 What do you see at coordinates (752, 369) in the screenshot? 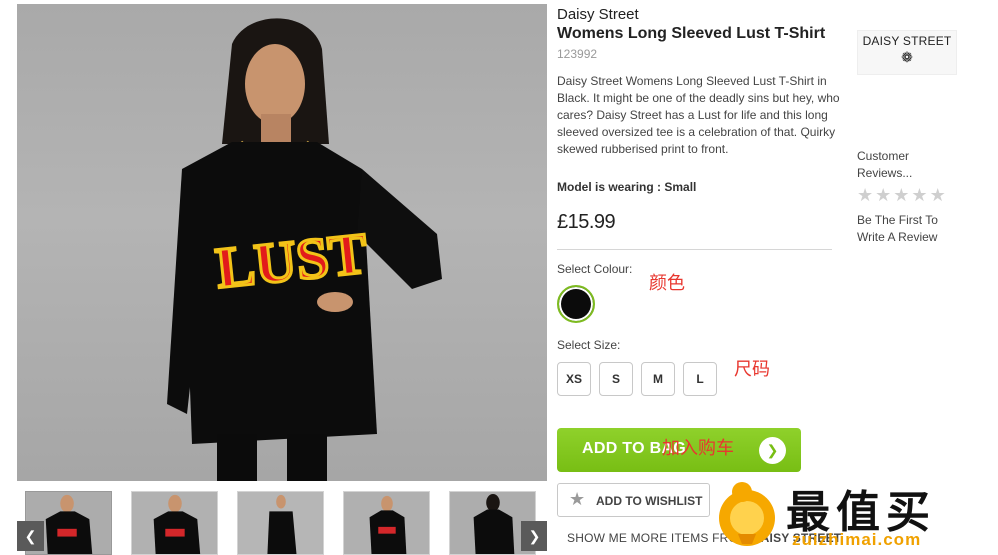
I see `size-annotation: 尺码` at bounding box center [752, 369].